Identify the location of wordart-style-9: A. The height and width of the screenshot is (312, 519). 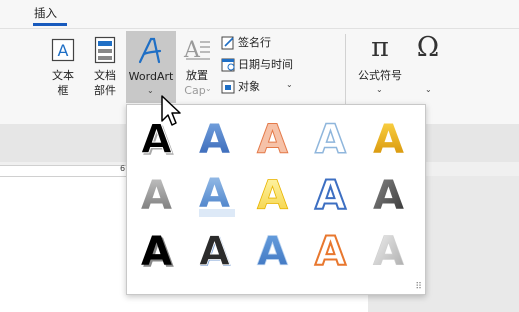
(333, 195).